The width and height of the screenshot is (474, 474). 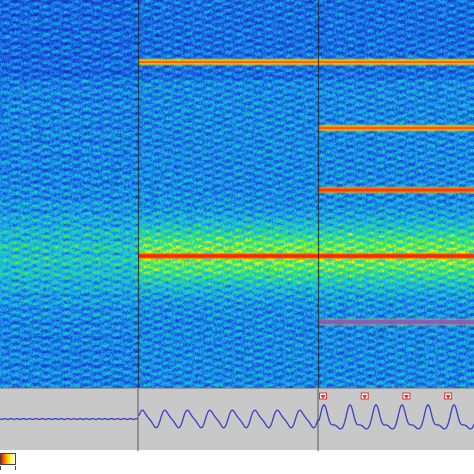 I want to click on colorbar-ticks, so click(x=8, y=470).